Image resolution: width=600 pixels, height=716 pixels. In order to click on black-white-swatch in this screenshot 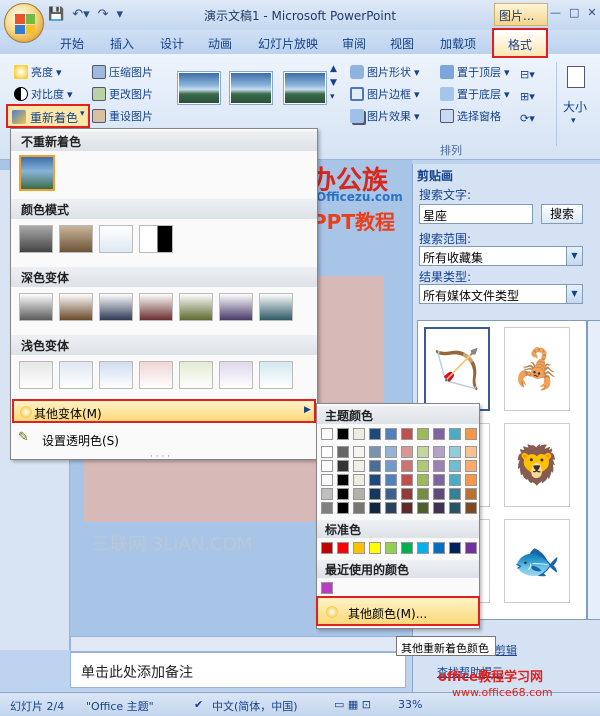, I will do `click(156, 239)`.